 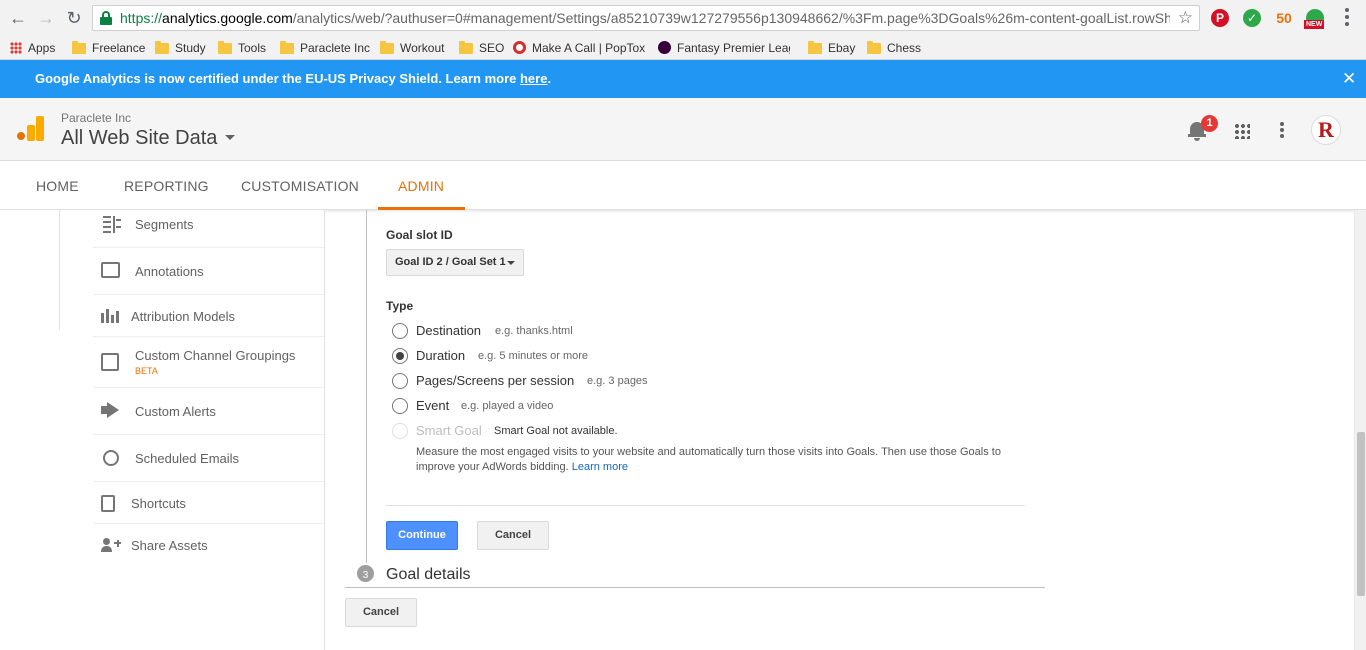 I want to click on bookmark-poptox: Make A Call | PopTox, so click(x=579, y=48).